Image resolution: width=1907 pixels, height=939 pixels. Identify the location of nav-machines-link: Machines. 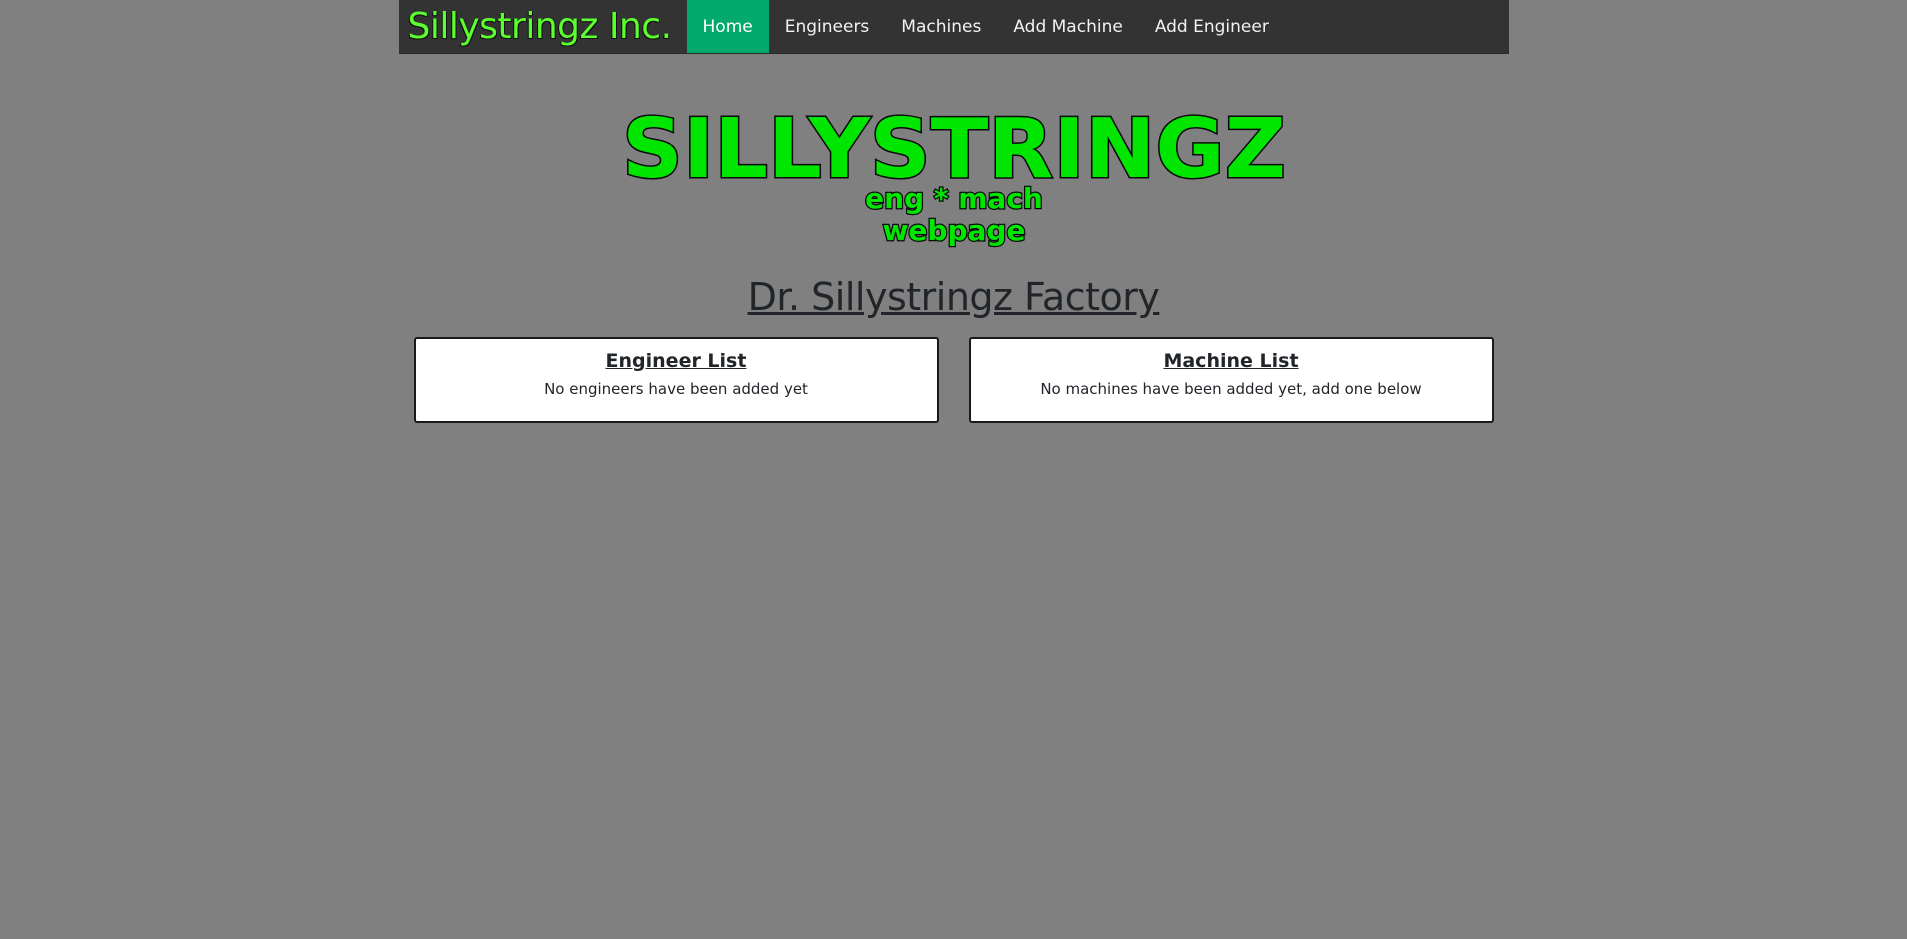
(941, 26).